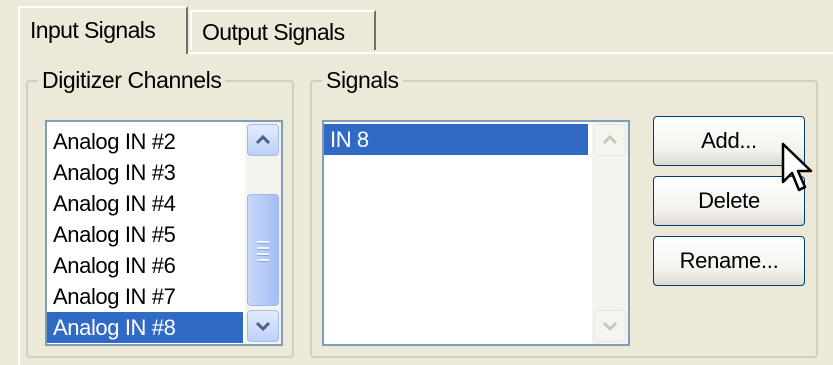  I want to click on list-item: Analog IN #6, so click(145, 265).